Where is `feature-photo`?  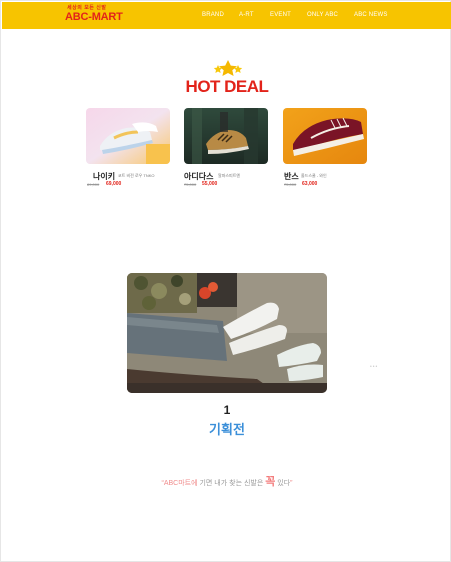
feature-photo is located at coordinates (227, 333).